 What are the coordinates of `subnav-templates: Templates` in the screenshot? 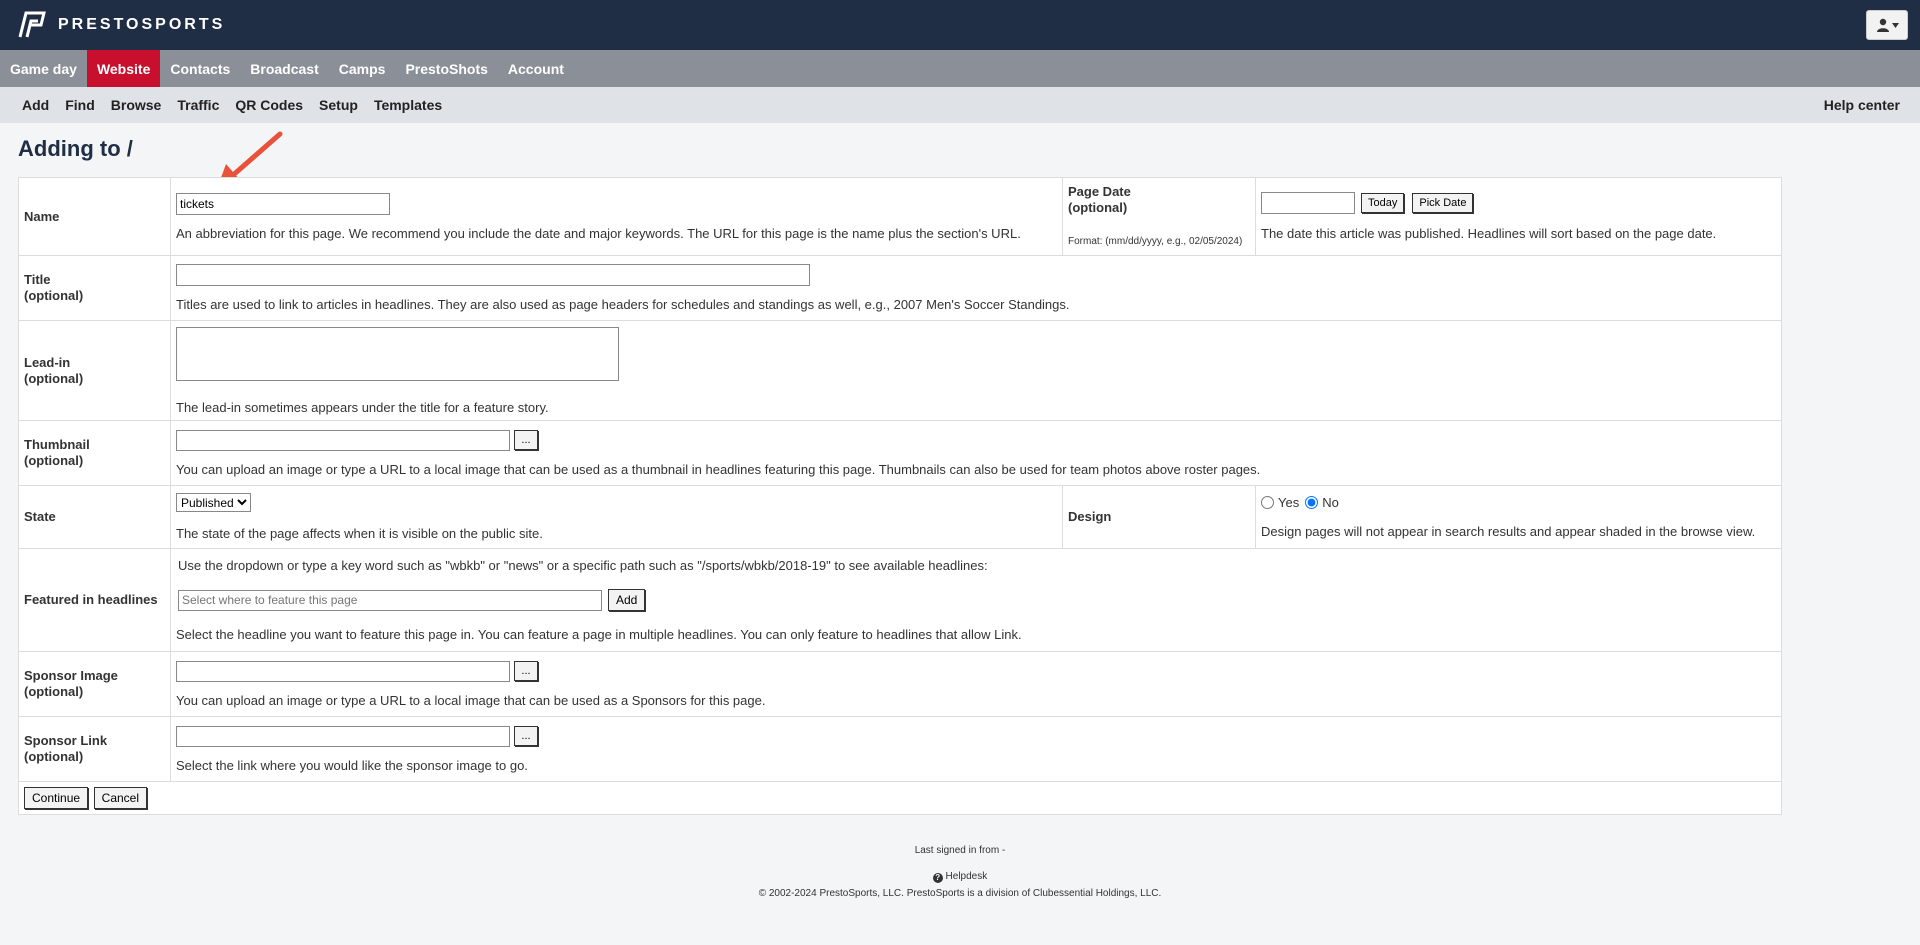 It's located at (408, 105).